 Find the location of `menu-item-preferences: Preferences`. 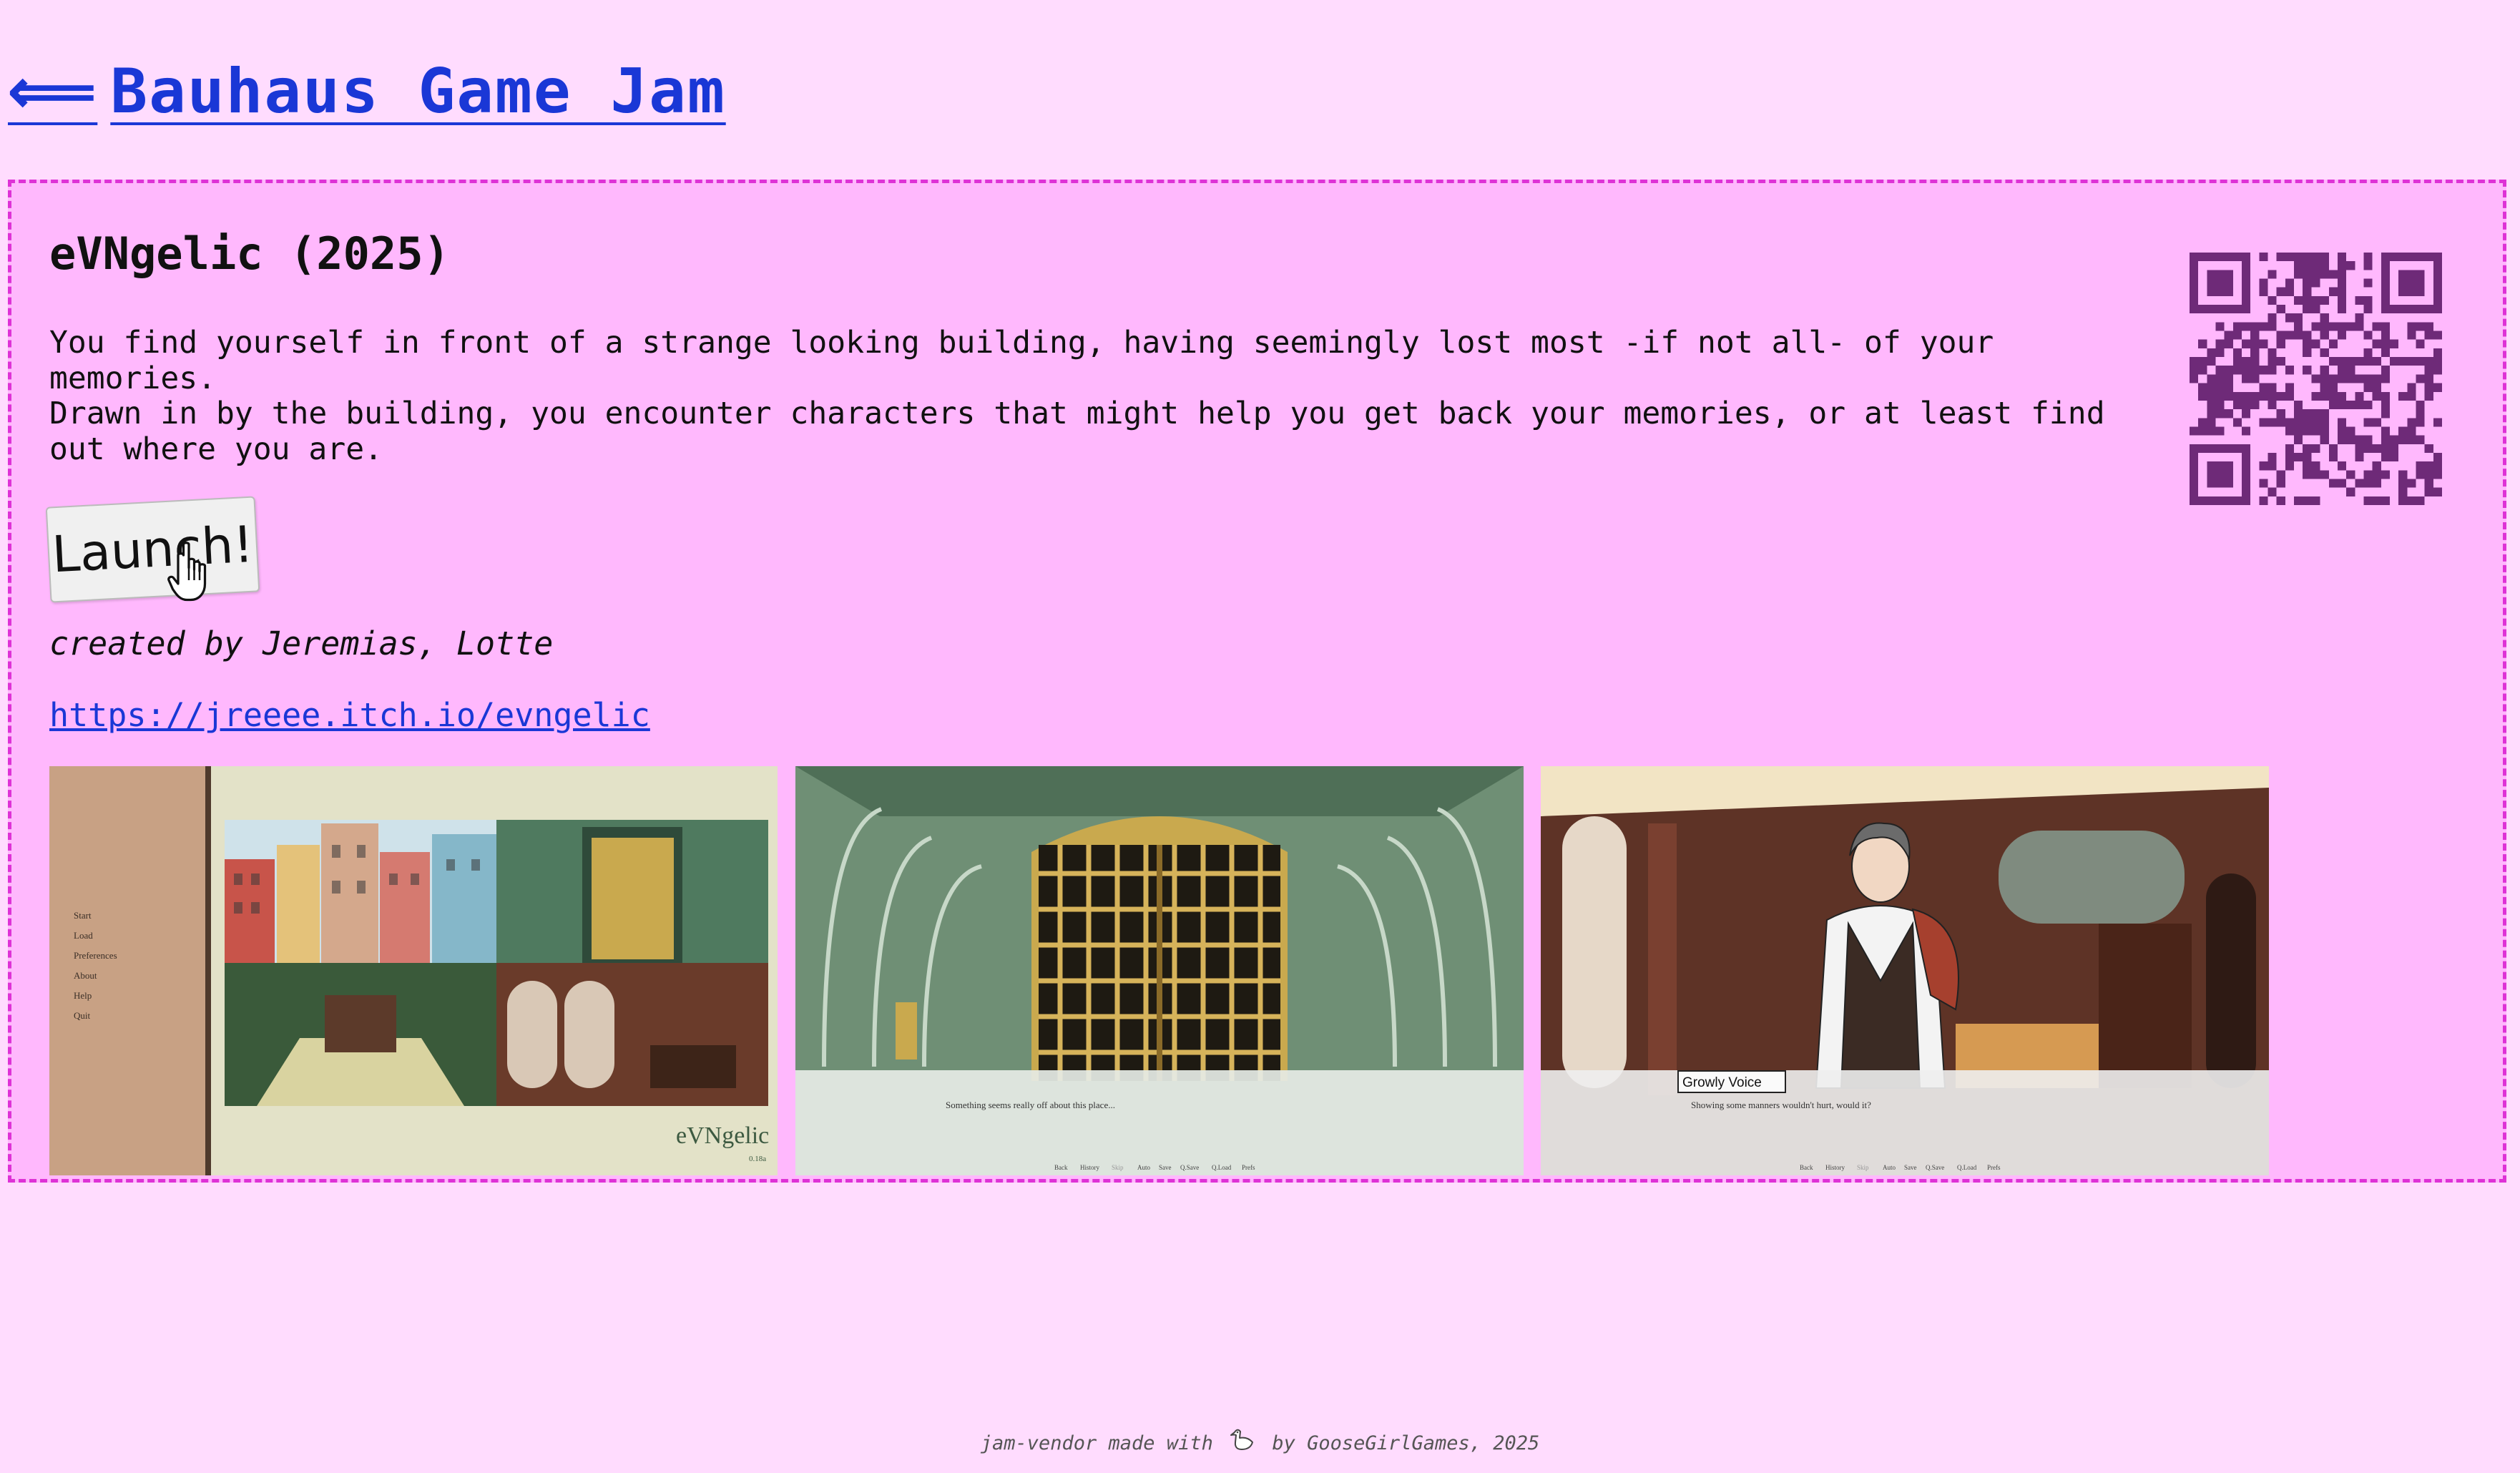

menu-item-preferences: Preferences is located at coordinates (95, 955).